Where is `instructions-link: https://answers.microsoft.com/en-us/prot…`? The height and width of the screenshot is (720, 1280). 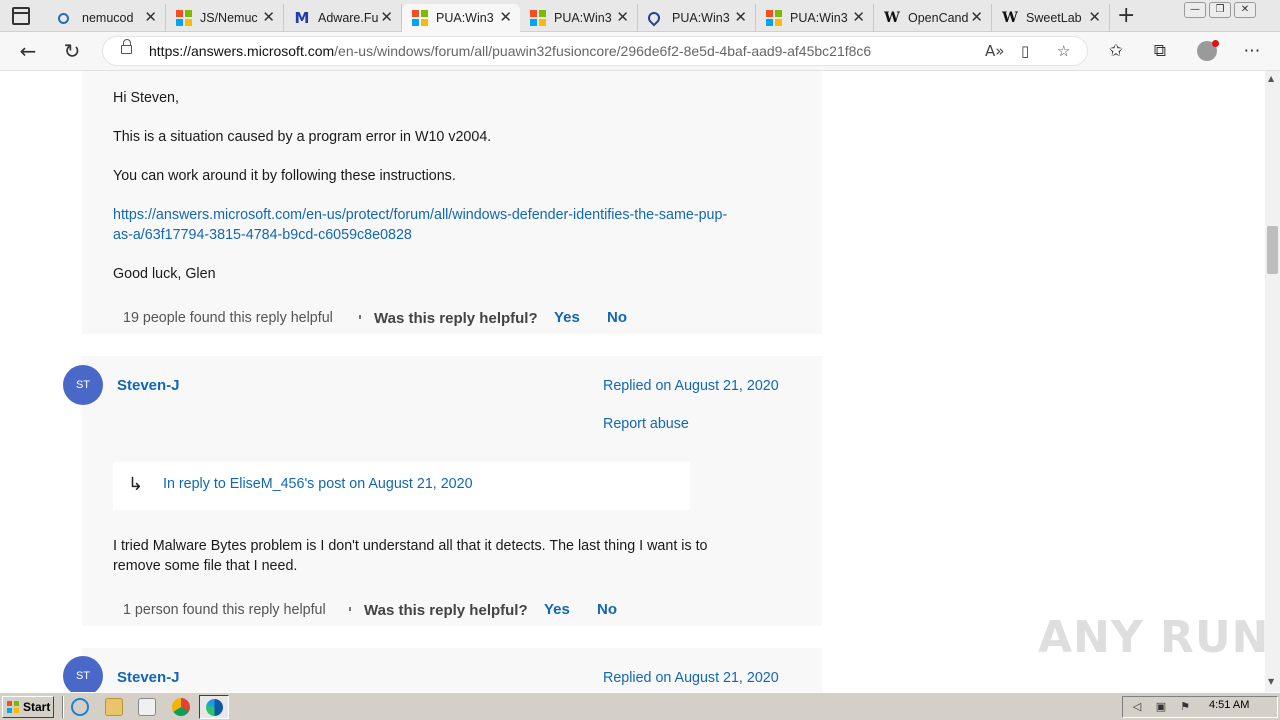 instructions-link: https://answers.microsoft.com/en-us/prot… is located at coordinates (453, 225).